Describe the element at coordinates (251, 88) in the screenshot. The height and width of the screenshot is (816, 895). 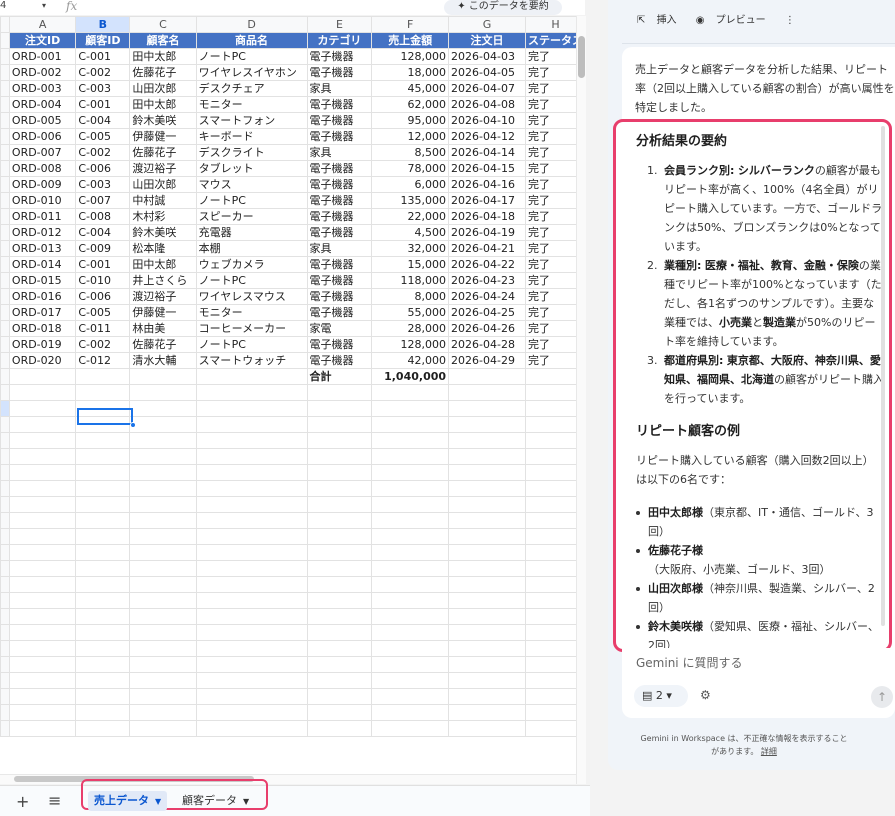
I see `table-cell: デスクチェア` at that location.